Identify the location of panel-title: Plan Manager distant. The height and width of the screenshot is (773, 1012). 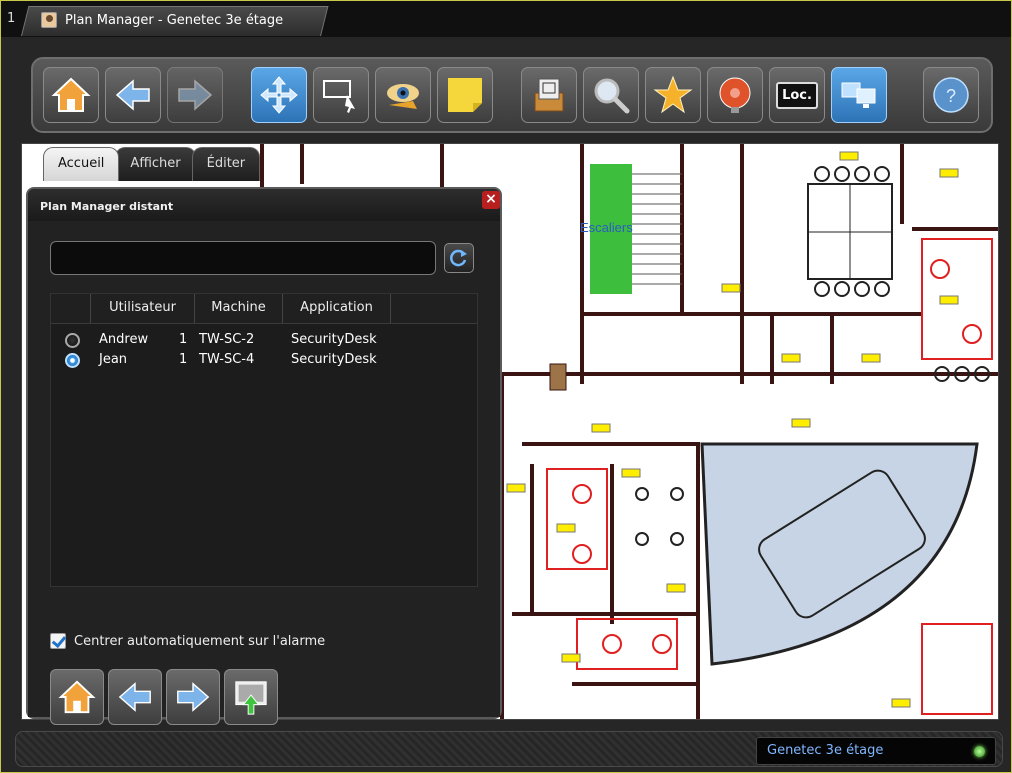
(264, 205).